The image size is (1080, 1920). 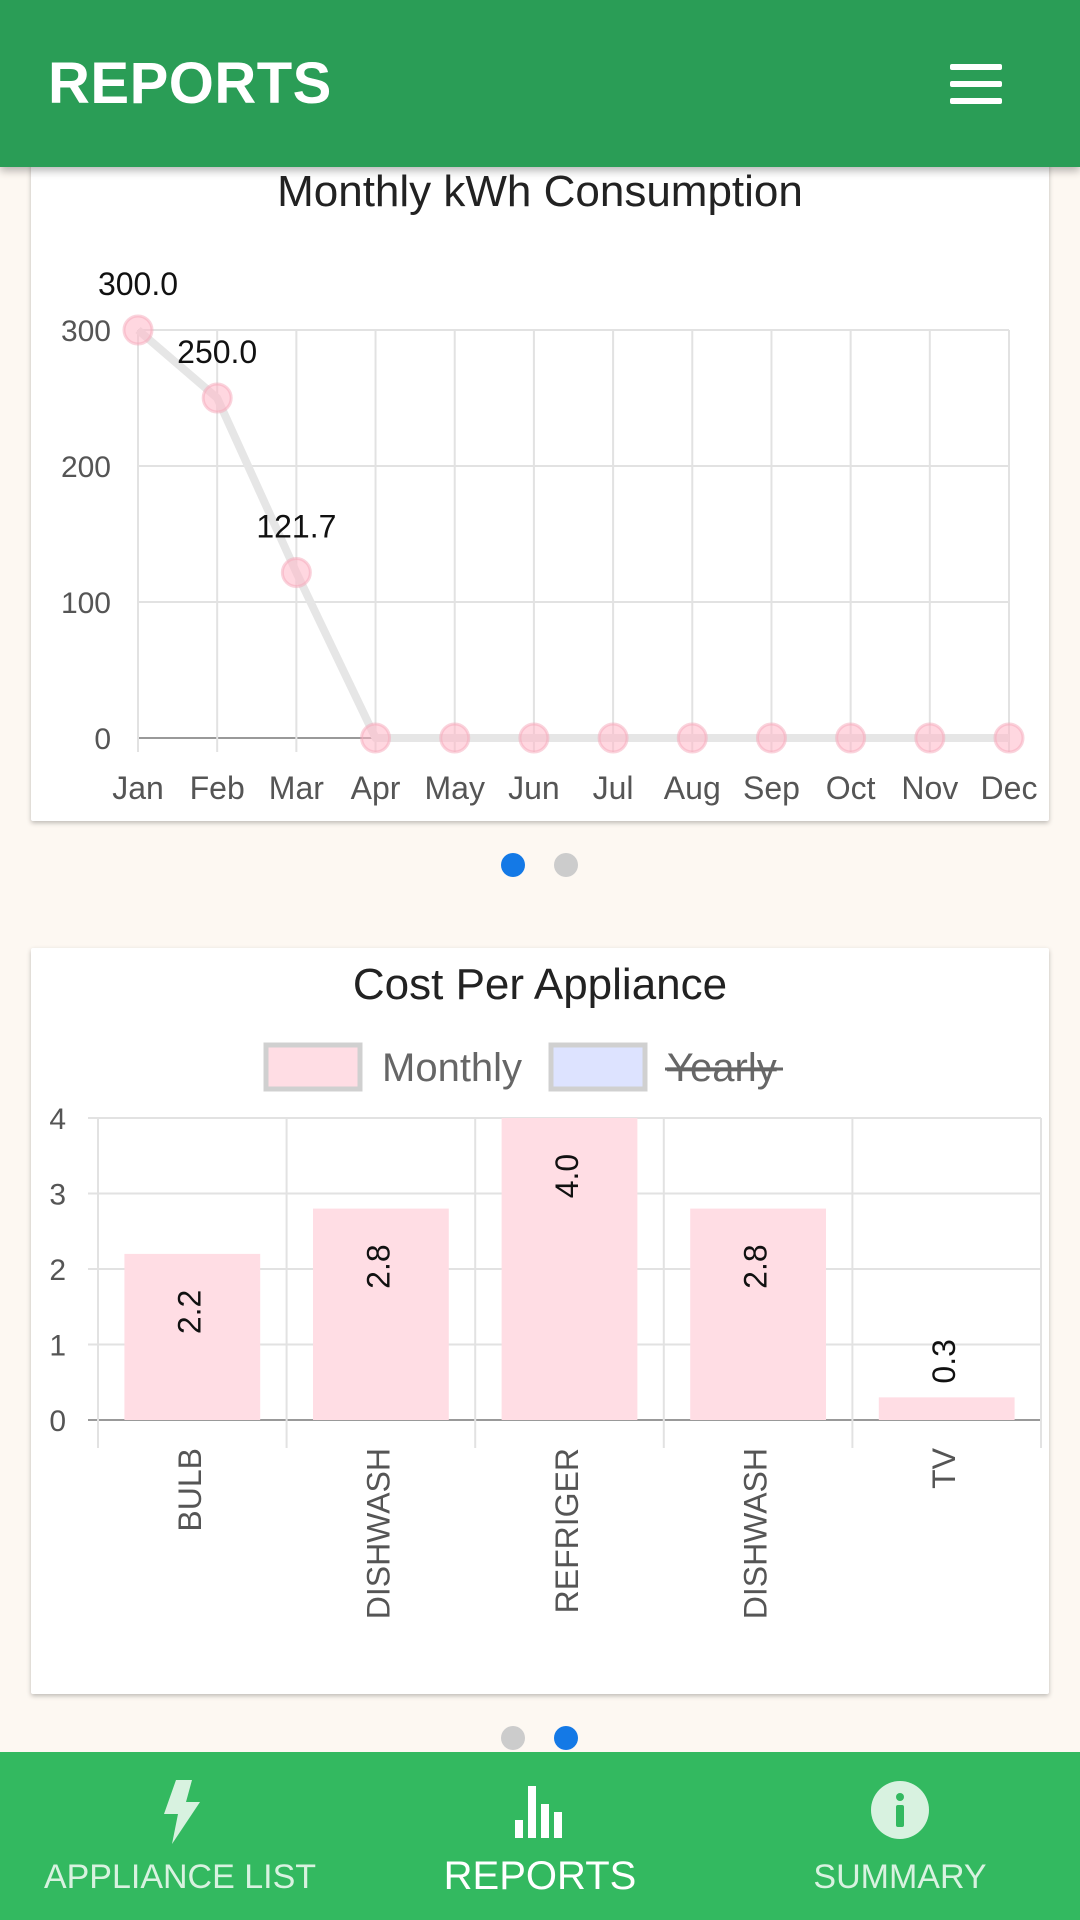 What do you see at coordinates (190, 1312) in the screenshot?
I see `data-label: 2.2` at bounding box center [190, 1312].